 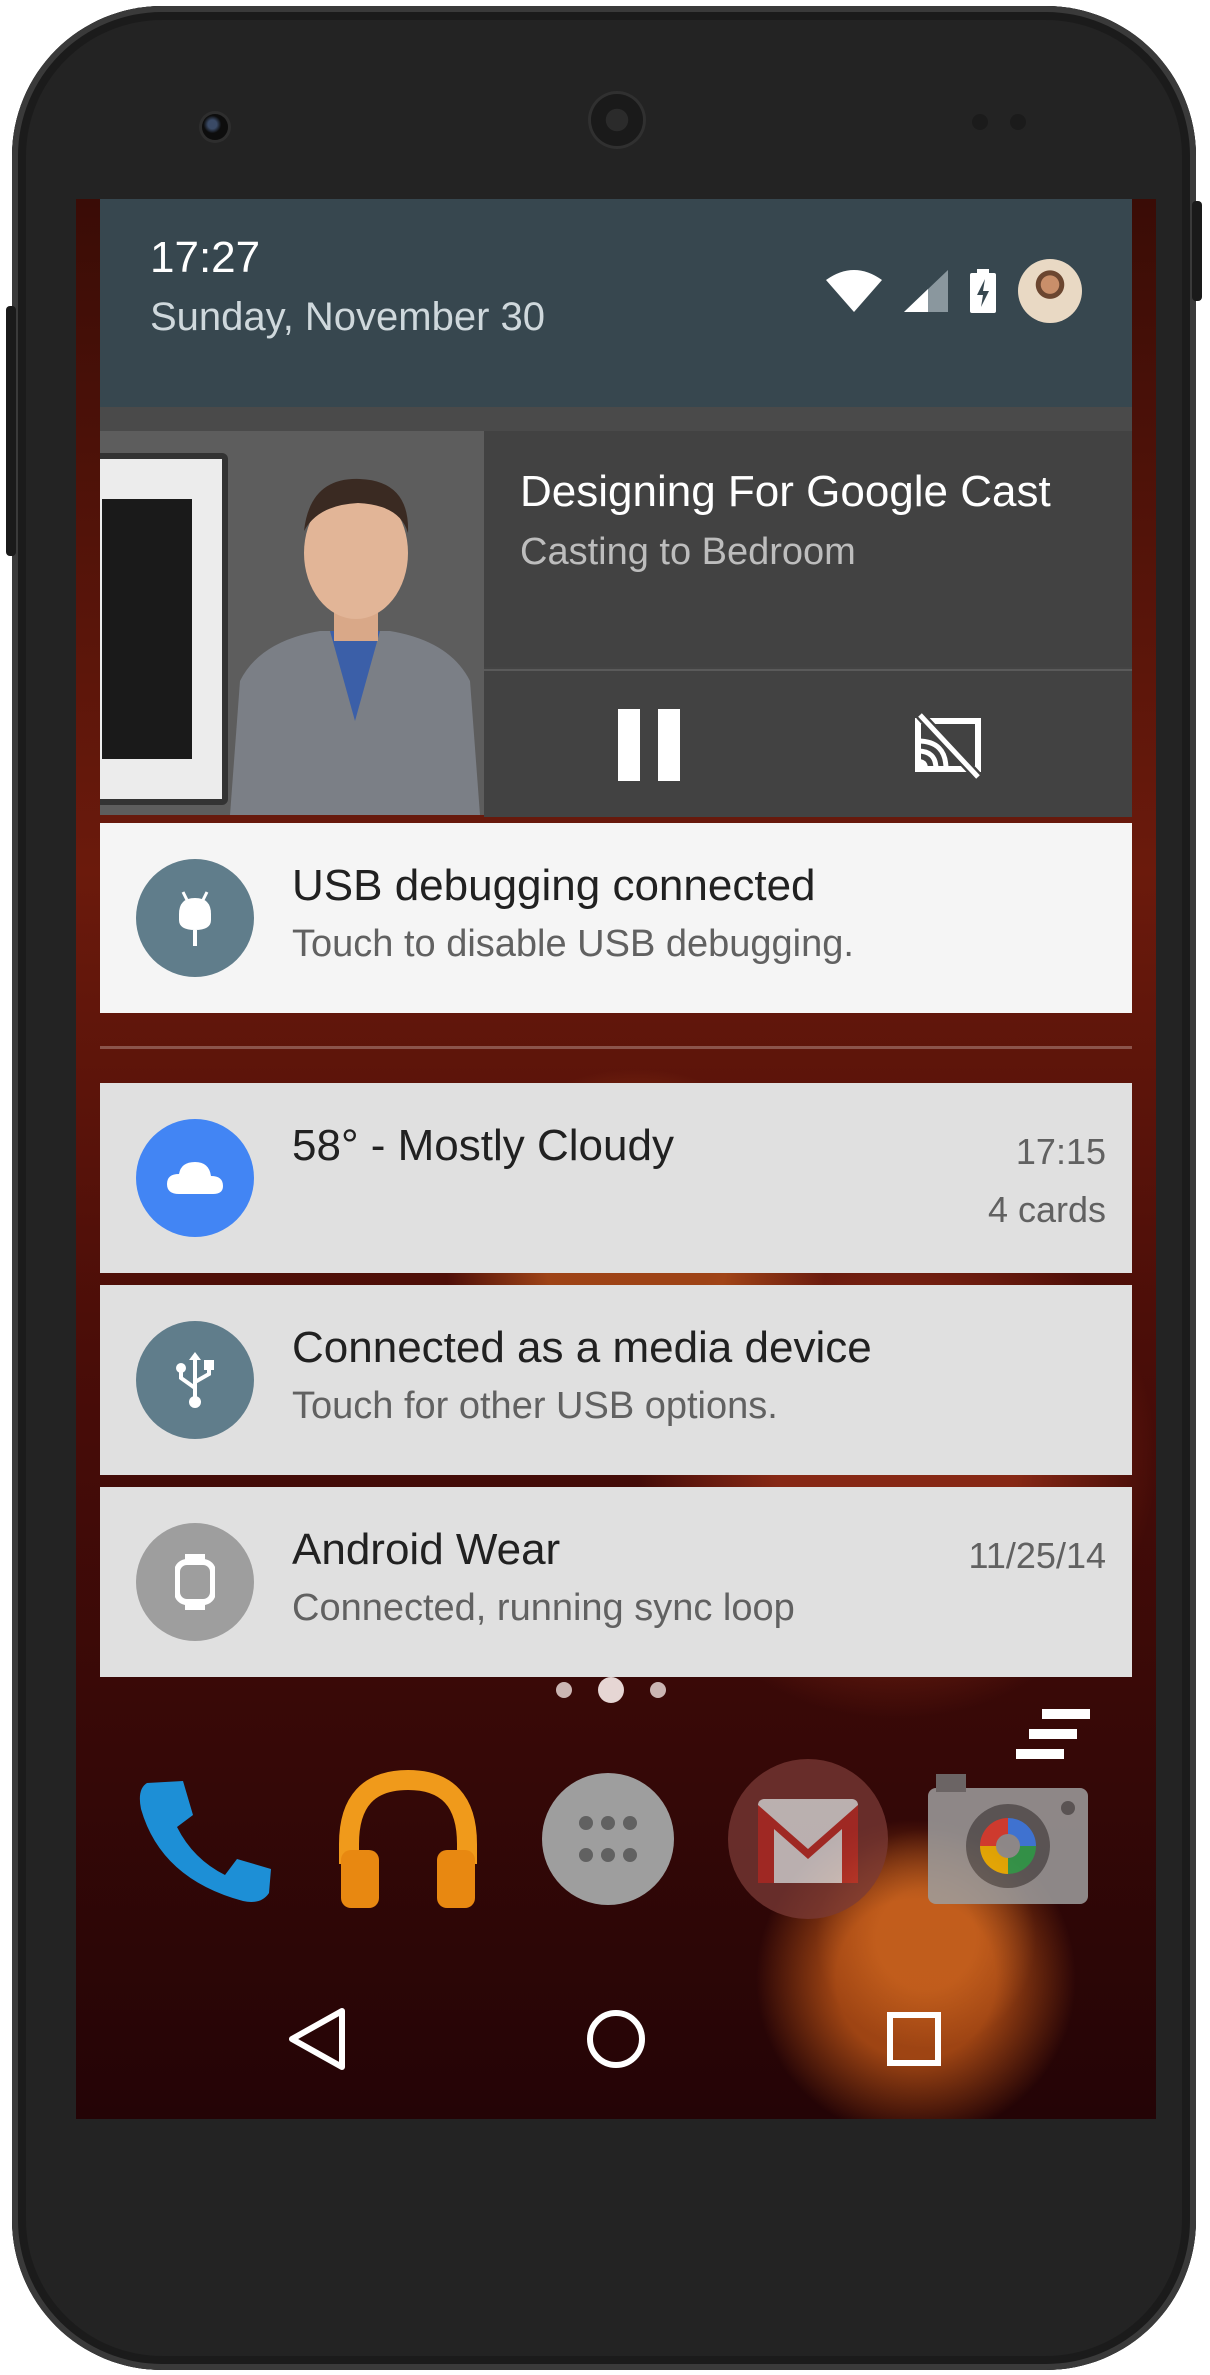 I want to click on artwork-presenter, so click(x=355, y=646).